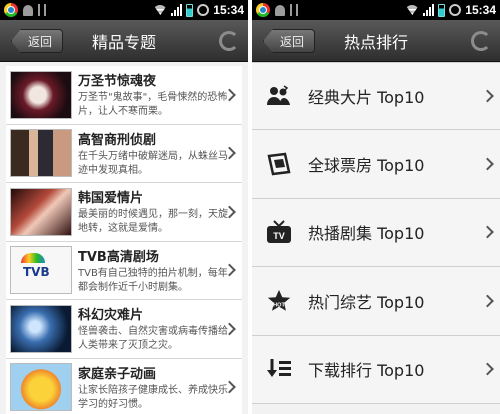 The width and height of the screenshot is (500, 414). What do you see at coordinates (366, 234) in the screenshot?
I see `ranking-label: 热播剧集 Top10` at bounding box center [366, 234].